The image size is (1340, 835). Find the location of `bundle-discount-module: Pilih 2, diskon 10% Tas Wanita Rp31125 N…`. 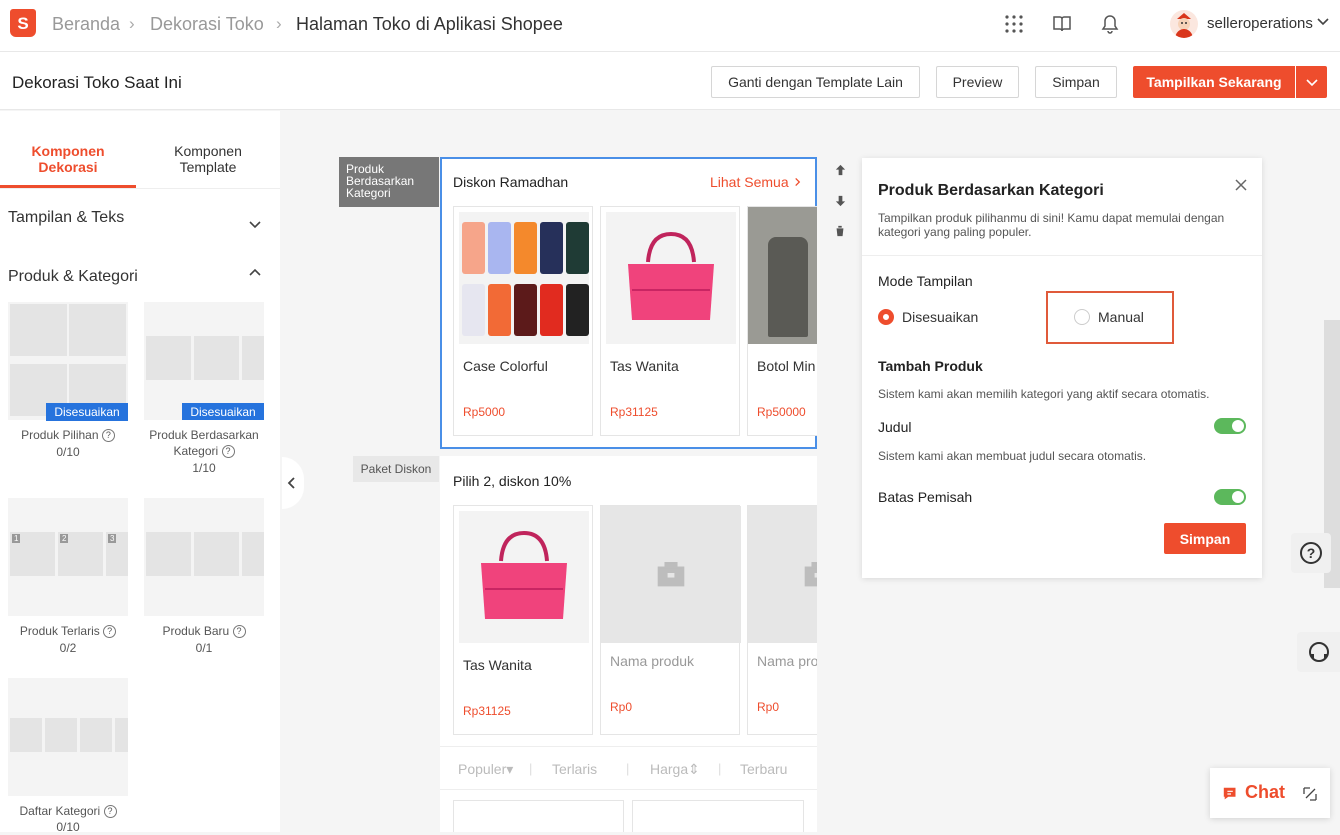

bundle-discount-module: Pilih 2, diskon 10% Tas Wanita Rp31125 N… is located at coordinates (628, 601).